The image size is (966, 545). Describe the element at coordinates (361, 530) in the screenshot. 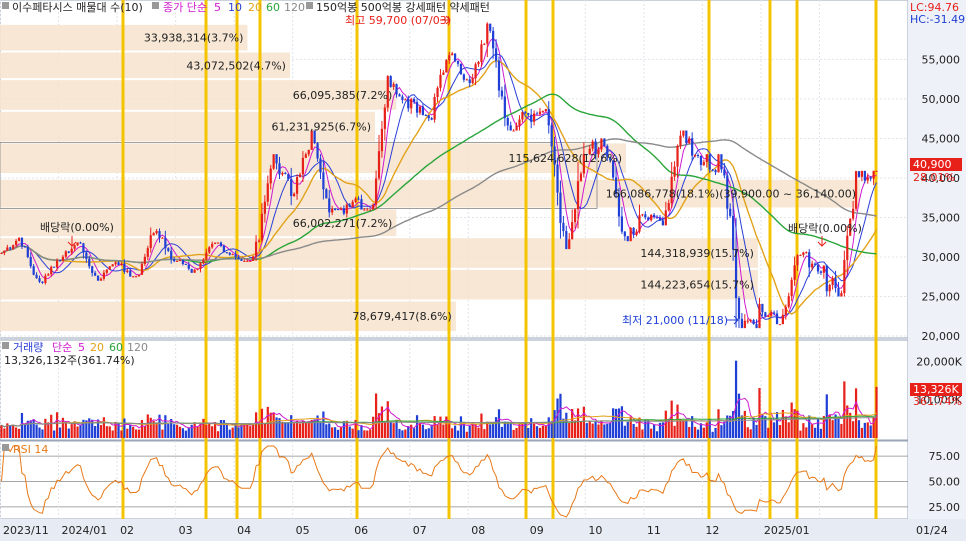

I see `time-tick-label: 06` at that location.